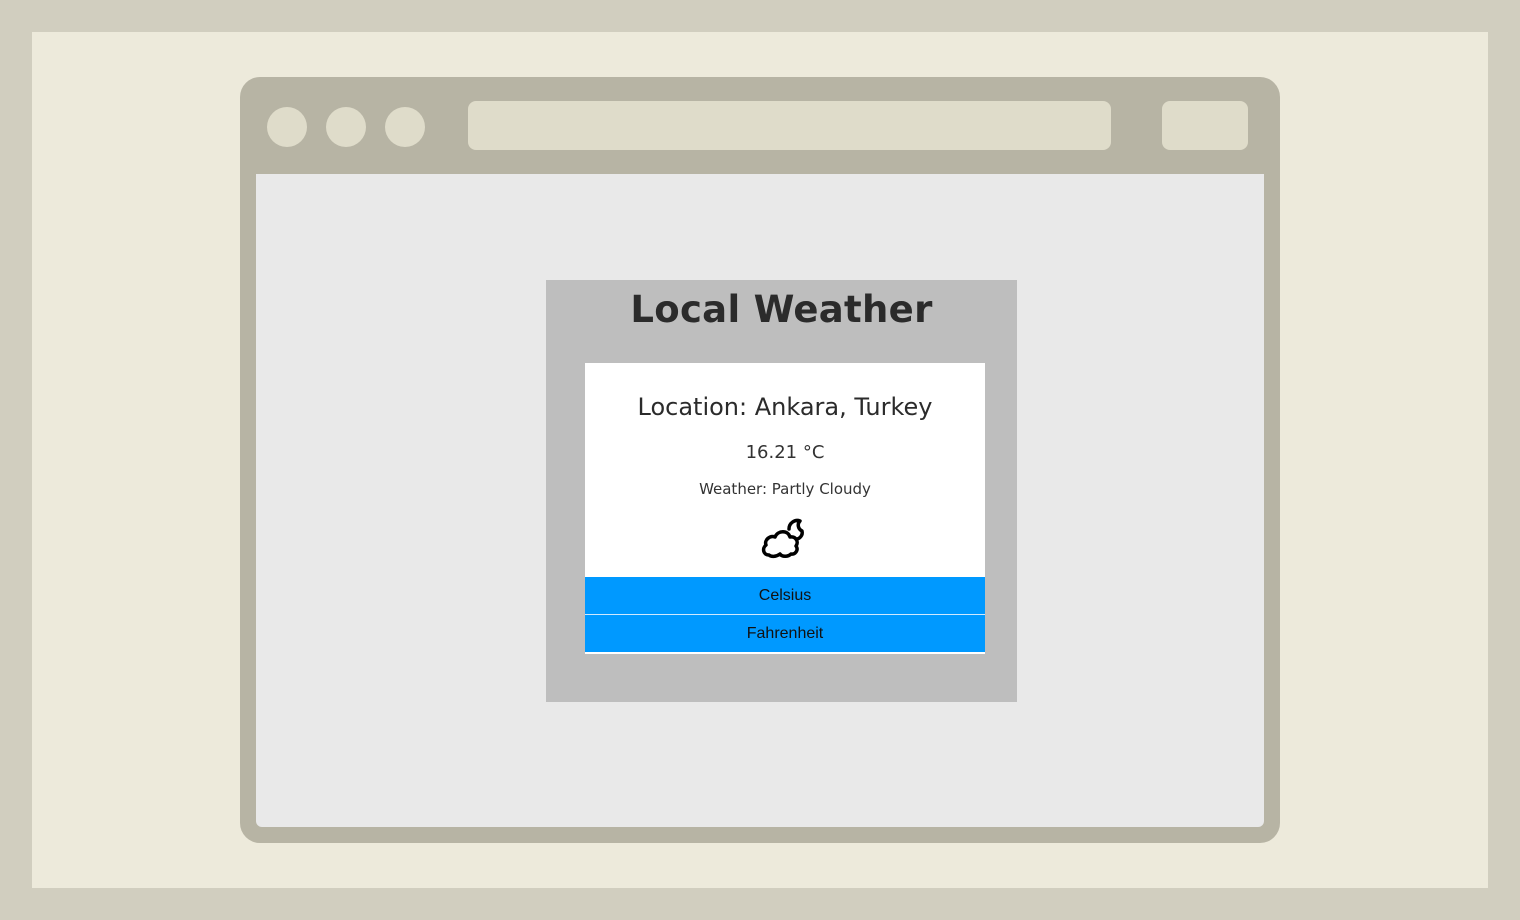 The height and width of the screenshot is (920, 1520). Describe the element at coordinates (287, 127) in the screenshot. I see `window-close-dot` at that location.